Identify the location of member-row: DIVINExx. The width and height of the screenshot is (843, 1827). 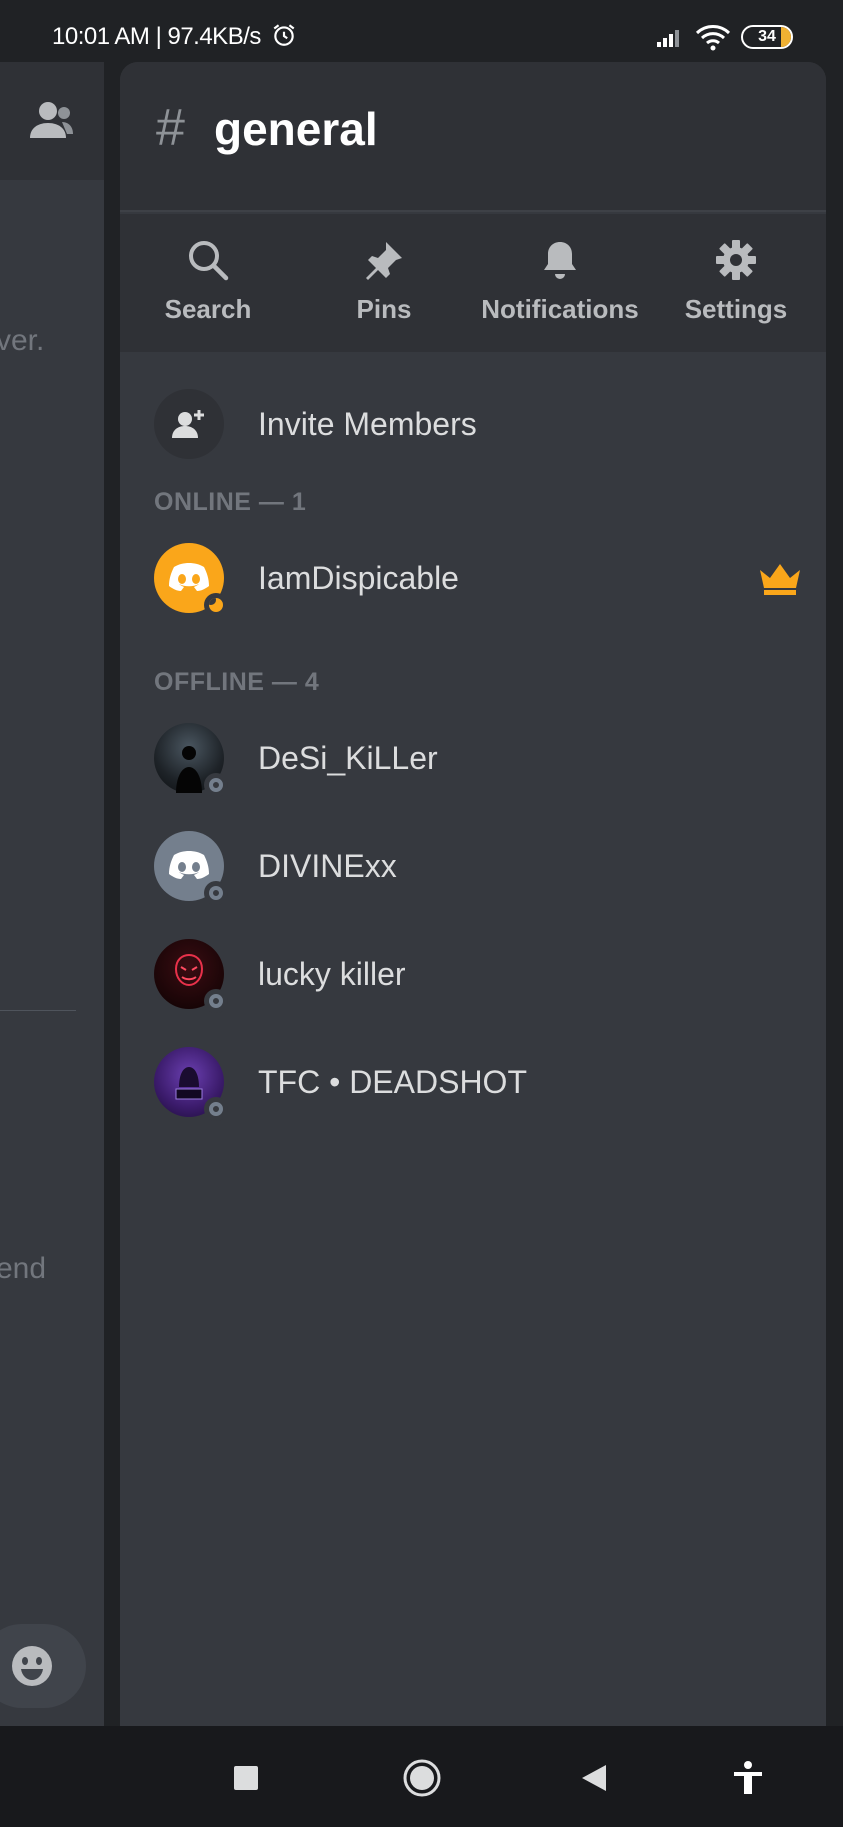
(474, 867).